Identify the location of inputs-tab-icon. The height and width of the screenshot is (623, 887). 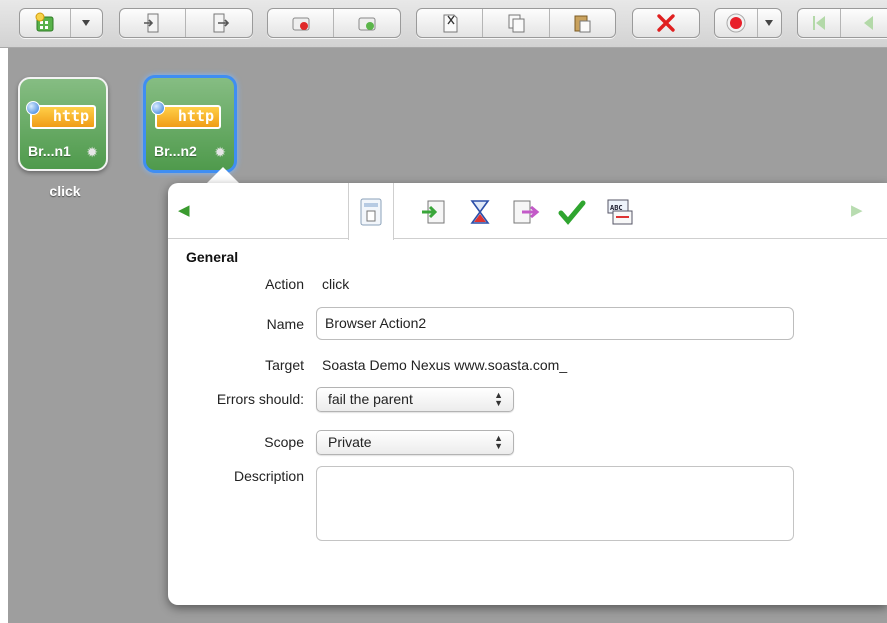
(433, 212).